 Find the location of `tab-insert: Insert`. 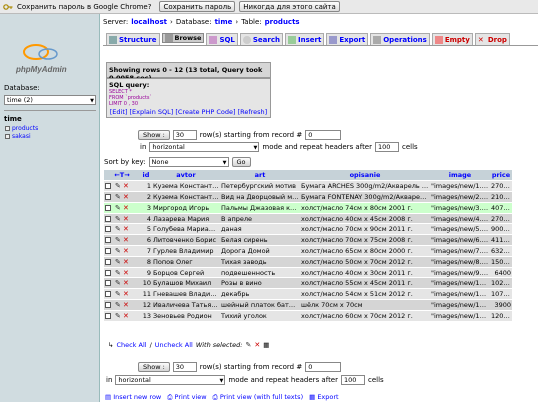

tab-insert: Insert is located at coordinates (305, 39).